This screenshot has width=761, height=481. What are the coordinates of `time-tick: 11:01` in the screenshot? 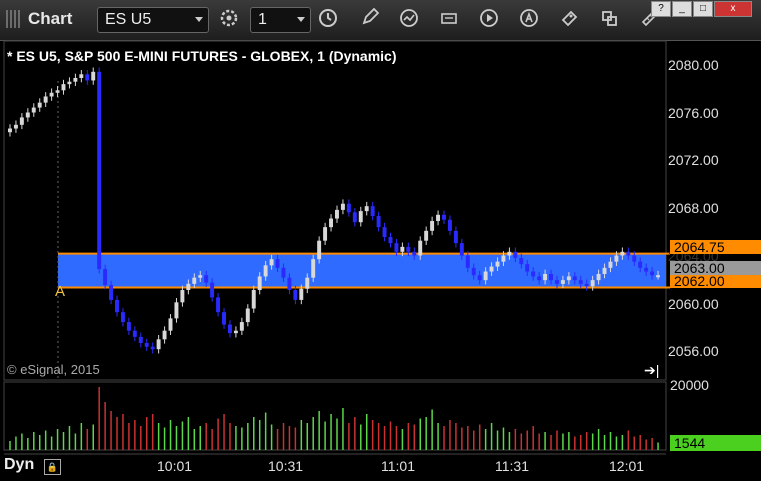 It's located at (398, 466).